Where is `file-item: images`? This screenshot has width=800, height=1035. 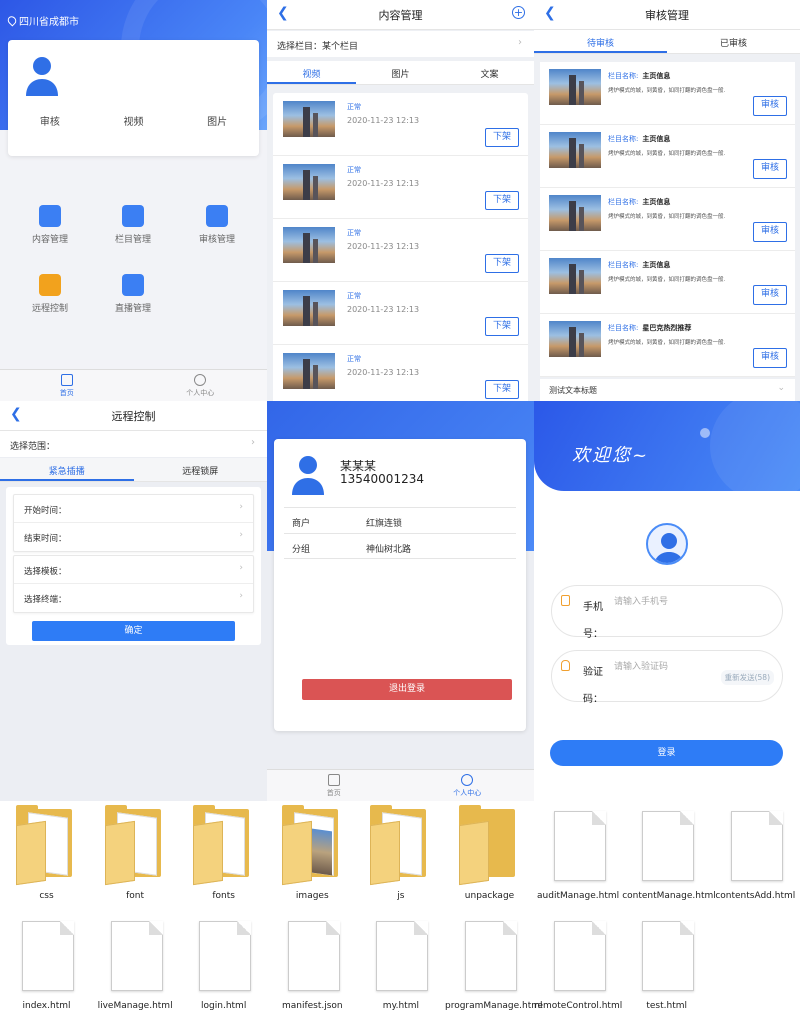 file-item: images is located at coordinates (312, 853).